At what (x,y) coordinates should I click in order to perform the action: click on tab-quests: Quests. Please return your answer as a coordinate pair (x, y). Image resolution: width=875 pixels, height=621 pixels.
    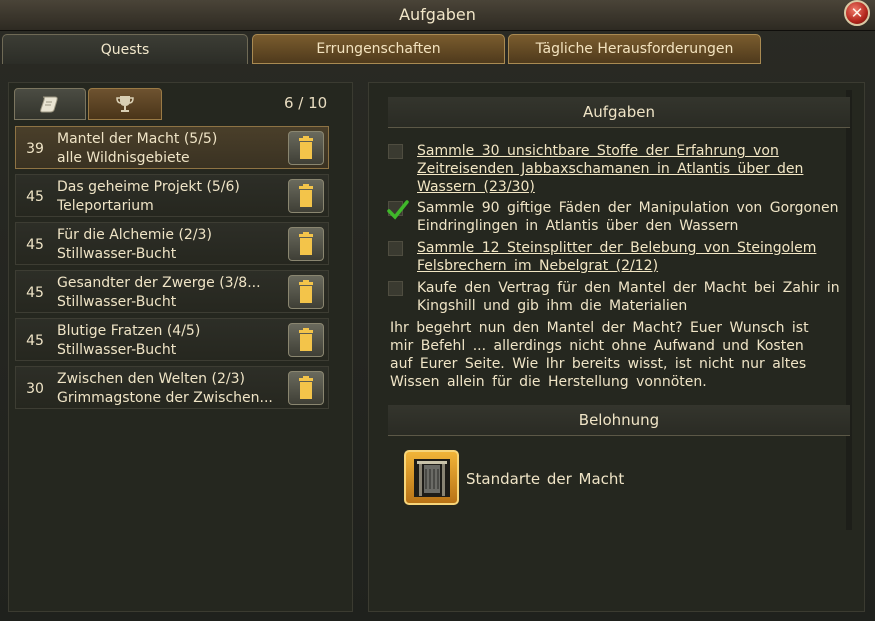
    Looking at the image, I should click on (125, 49).